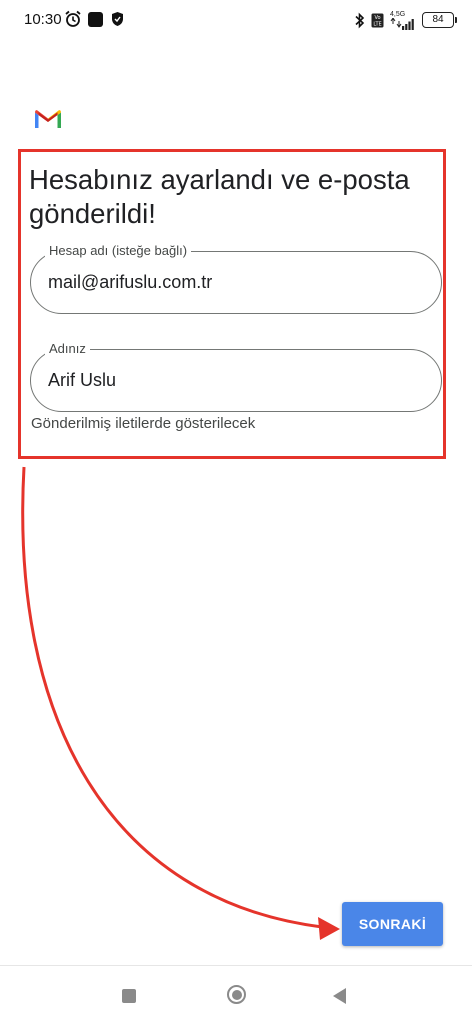 The height and width of the screenshot is (1024, 472). Describe the element at coordinates (117, 19) in the screenshot. I see `shield-icon` at that location.